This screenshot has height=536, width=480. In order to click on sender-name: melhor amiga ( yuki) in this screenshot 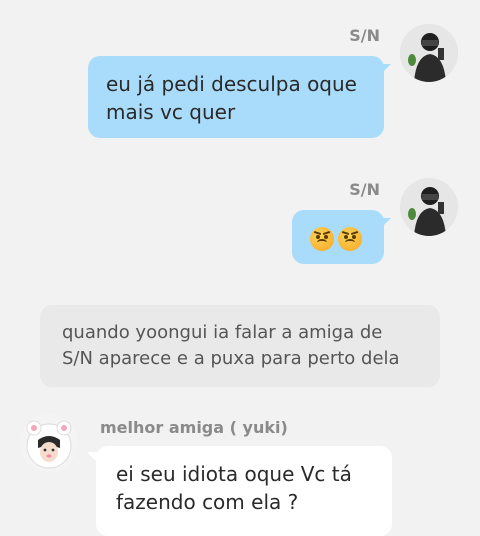, I will do `click(194, 427)`.